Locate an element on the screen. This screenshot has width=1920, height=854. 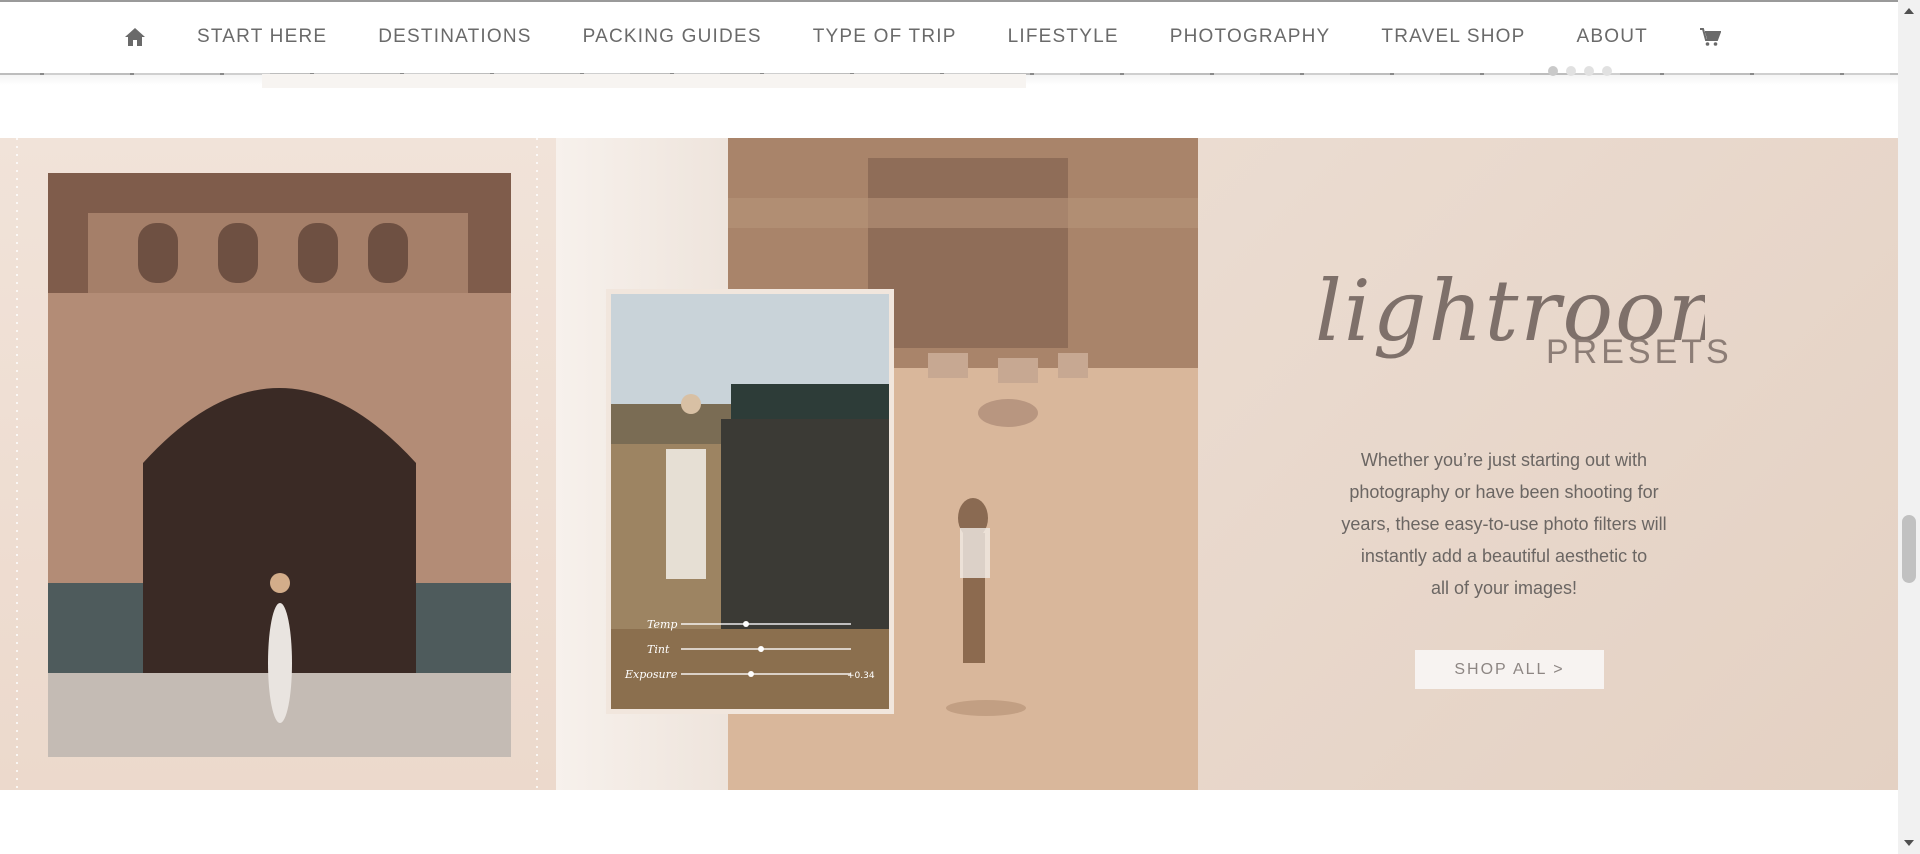
home-icon is located at coordinates (135, 37).